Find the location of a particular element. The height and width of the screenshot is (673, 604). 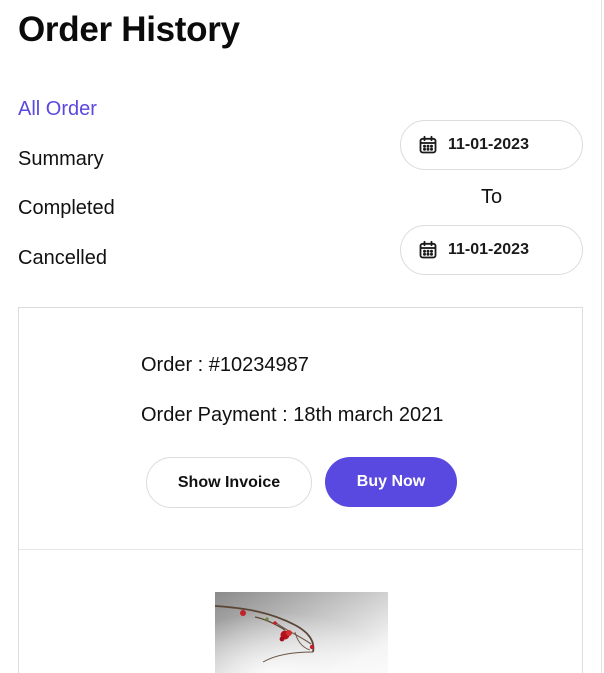

product-image is located at coordinates (301, 632).